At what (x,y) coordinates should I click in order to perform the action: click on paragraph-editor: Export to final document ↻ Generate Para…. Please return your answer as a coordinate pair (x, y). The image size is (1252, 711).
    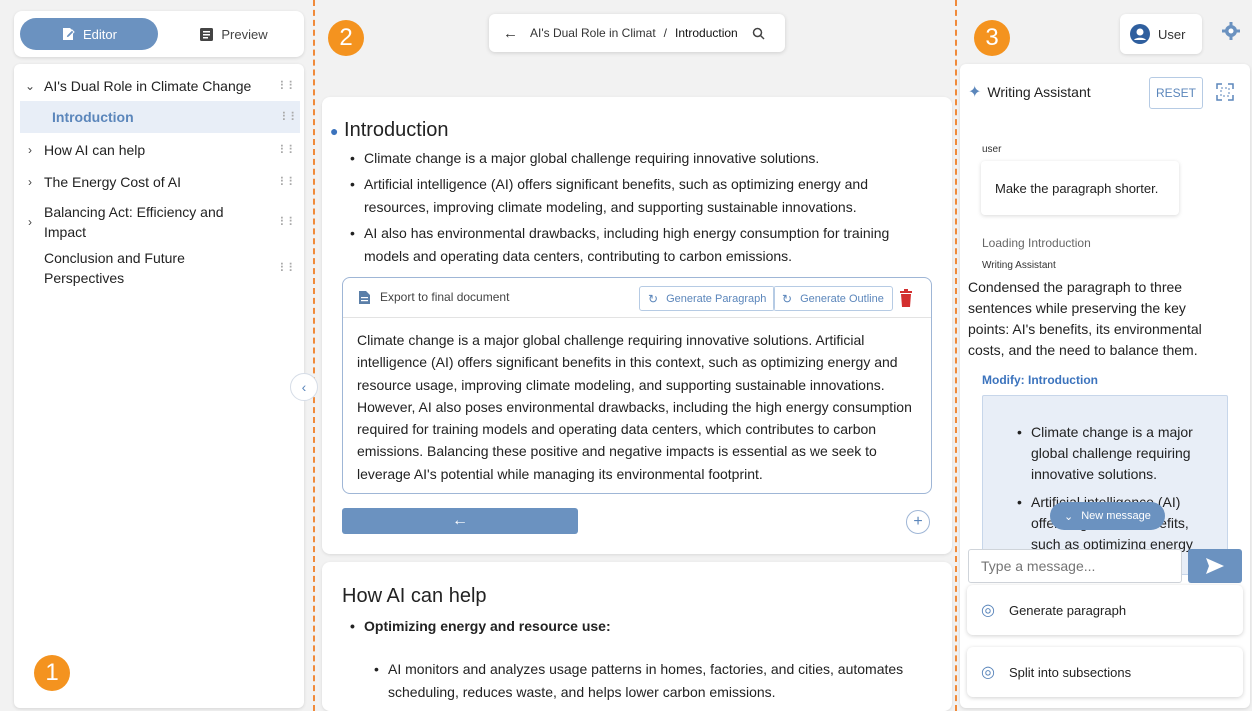
    Looking at the image, I should click on (637, 385).